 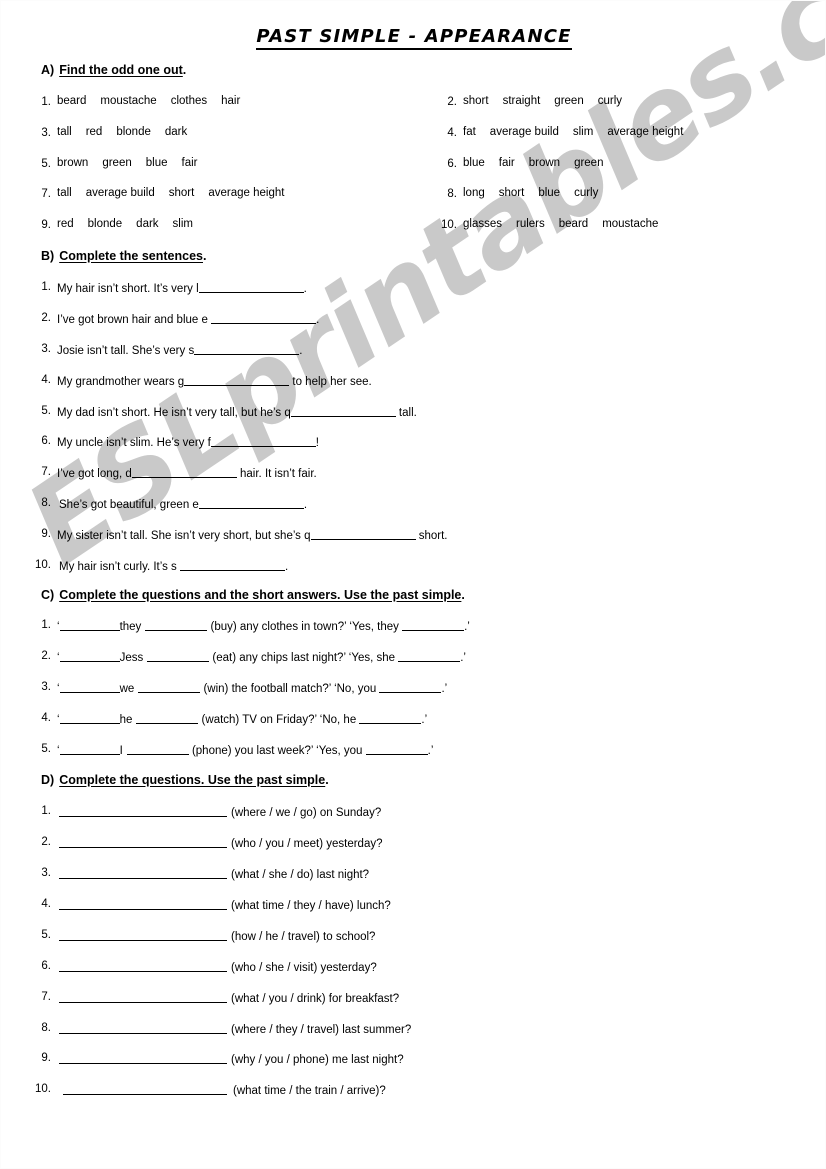 What do you see at coordinates (279, 720) in the screenshot?
I see `sentence-middle: (watch) TV on Friday?’ ‘No, he` at bounding box center [279, 720].